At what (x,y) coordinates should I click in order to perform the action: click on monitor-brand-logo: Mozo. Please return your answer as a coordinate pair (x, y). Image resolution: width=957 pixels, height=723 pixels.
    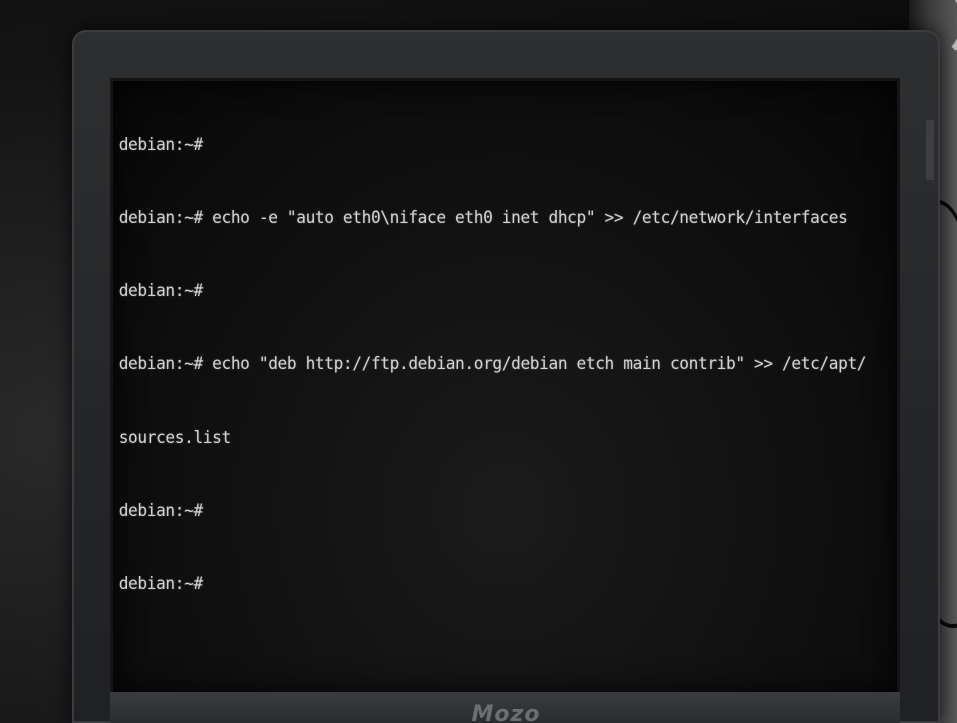
    Looking at the image, I should click on (506, 712).